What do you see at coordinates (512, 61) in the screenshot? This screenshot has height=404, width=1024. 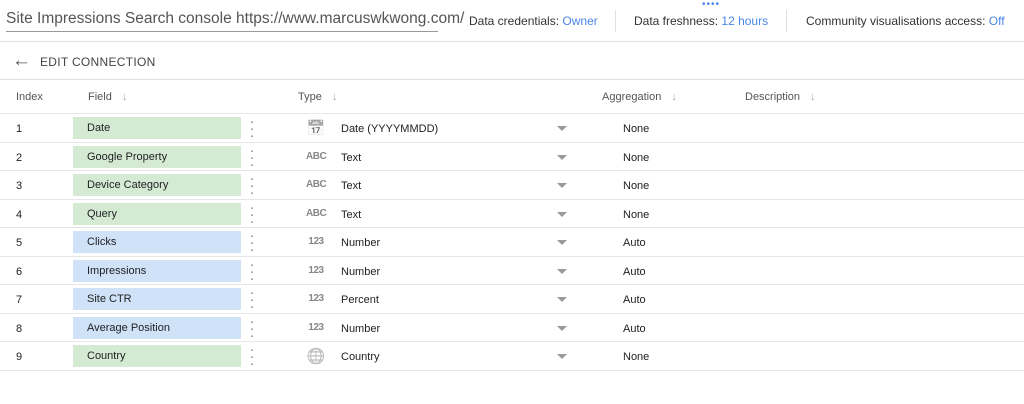 I see `edit-connection-bar: ← EDIT CONNECTION` at bounding box center [512, 61].